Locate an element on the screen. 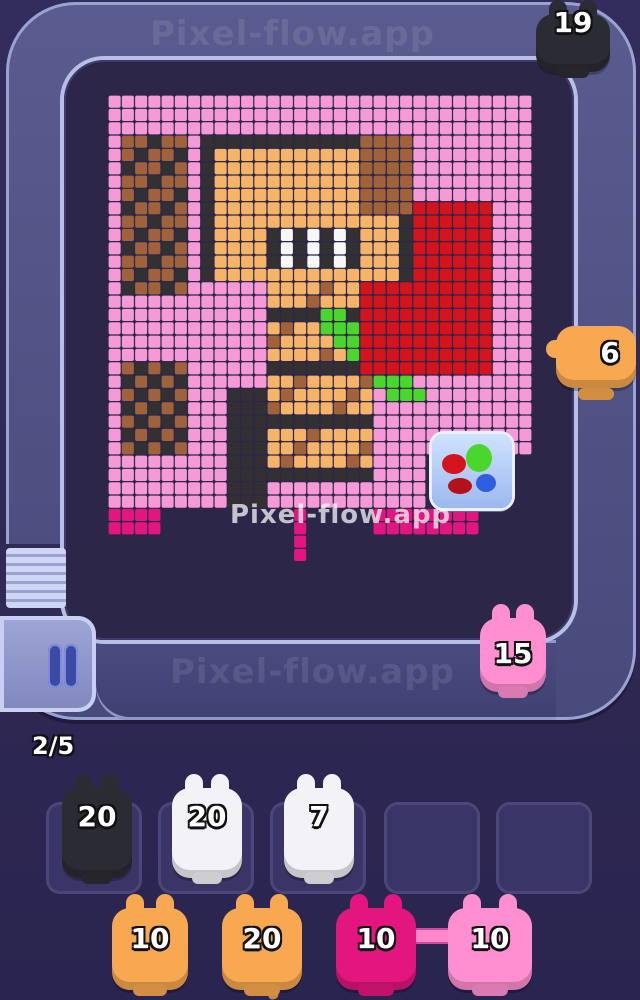 The image size is (640, 1000). conveyor-pig-bottom: 15 is located at coordinates (513, 651).